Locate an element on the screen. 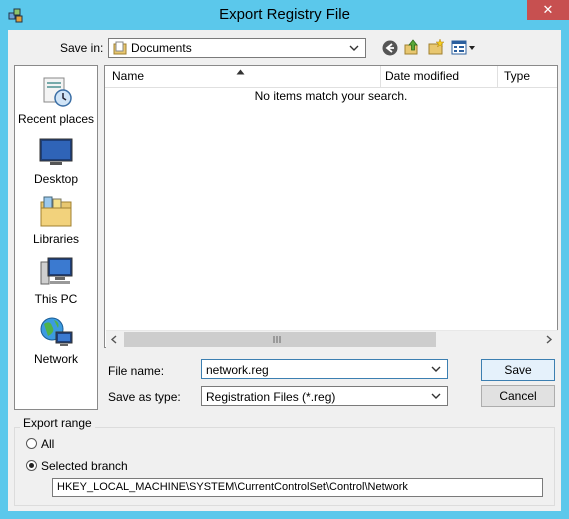 This screenshot has height=519, width=569. column-header-name: Name is located at coordinates (128, 76).